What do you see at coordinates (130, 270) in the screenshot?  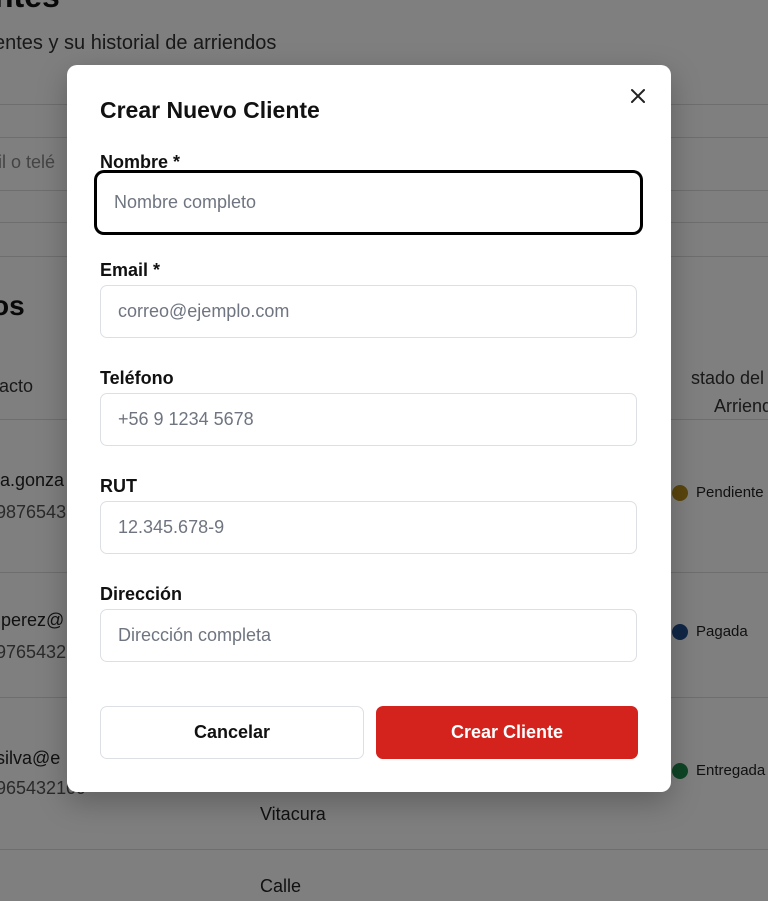 I see `email-label: Email *` at bounding box center [130, 270].